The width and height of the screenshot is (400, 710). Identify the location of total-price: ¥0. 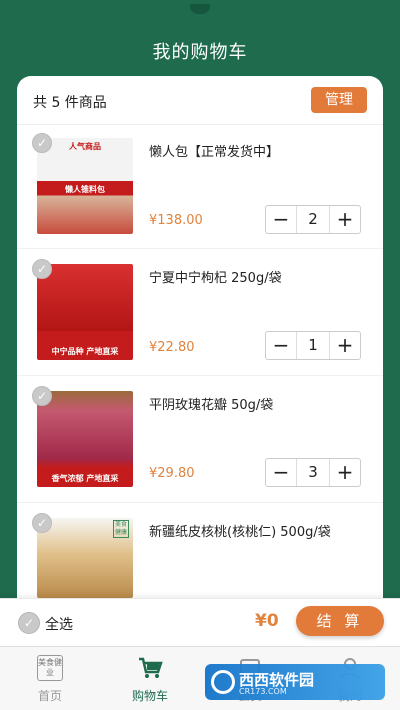
(267, 621).